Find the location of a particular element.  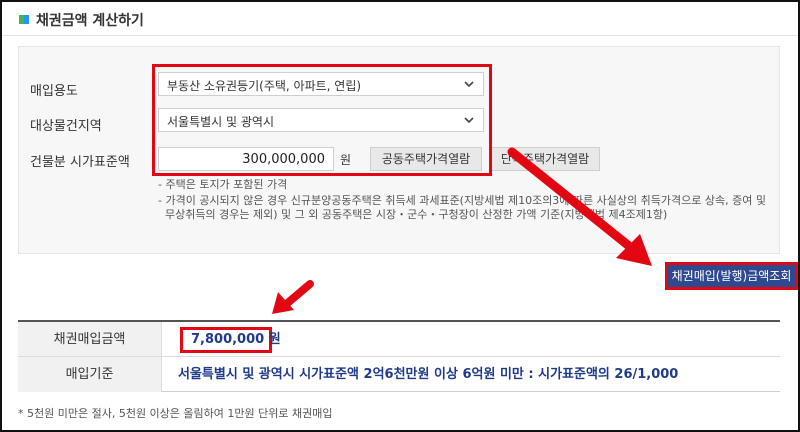

page-header: 채권금액 계산하기 is located at coordinates (400, 19).